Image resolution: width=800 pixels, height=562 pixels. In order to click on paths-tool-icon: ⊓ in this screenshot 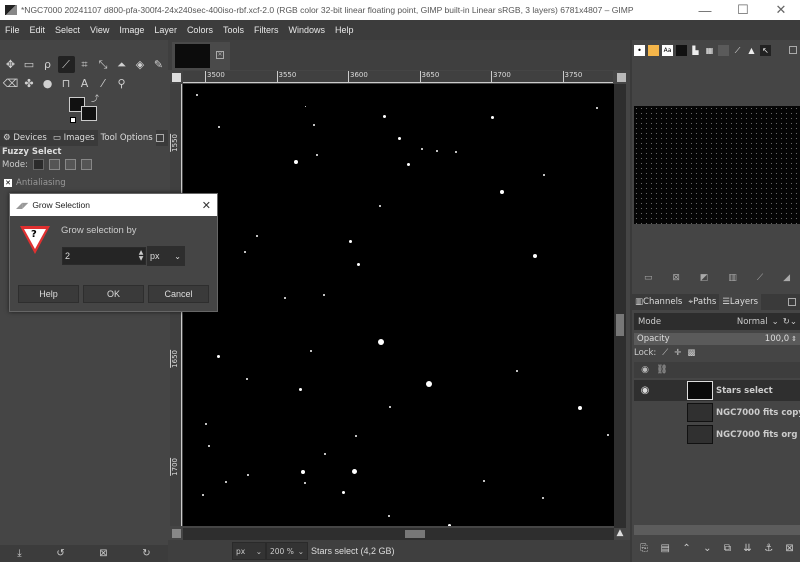, I will do `click(66, 83)`.